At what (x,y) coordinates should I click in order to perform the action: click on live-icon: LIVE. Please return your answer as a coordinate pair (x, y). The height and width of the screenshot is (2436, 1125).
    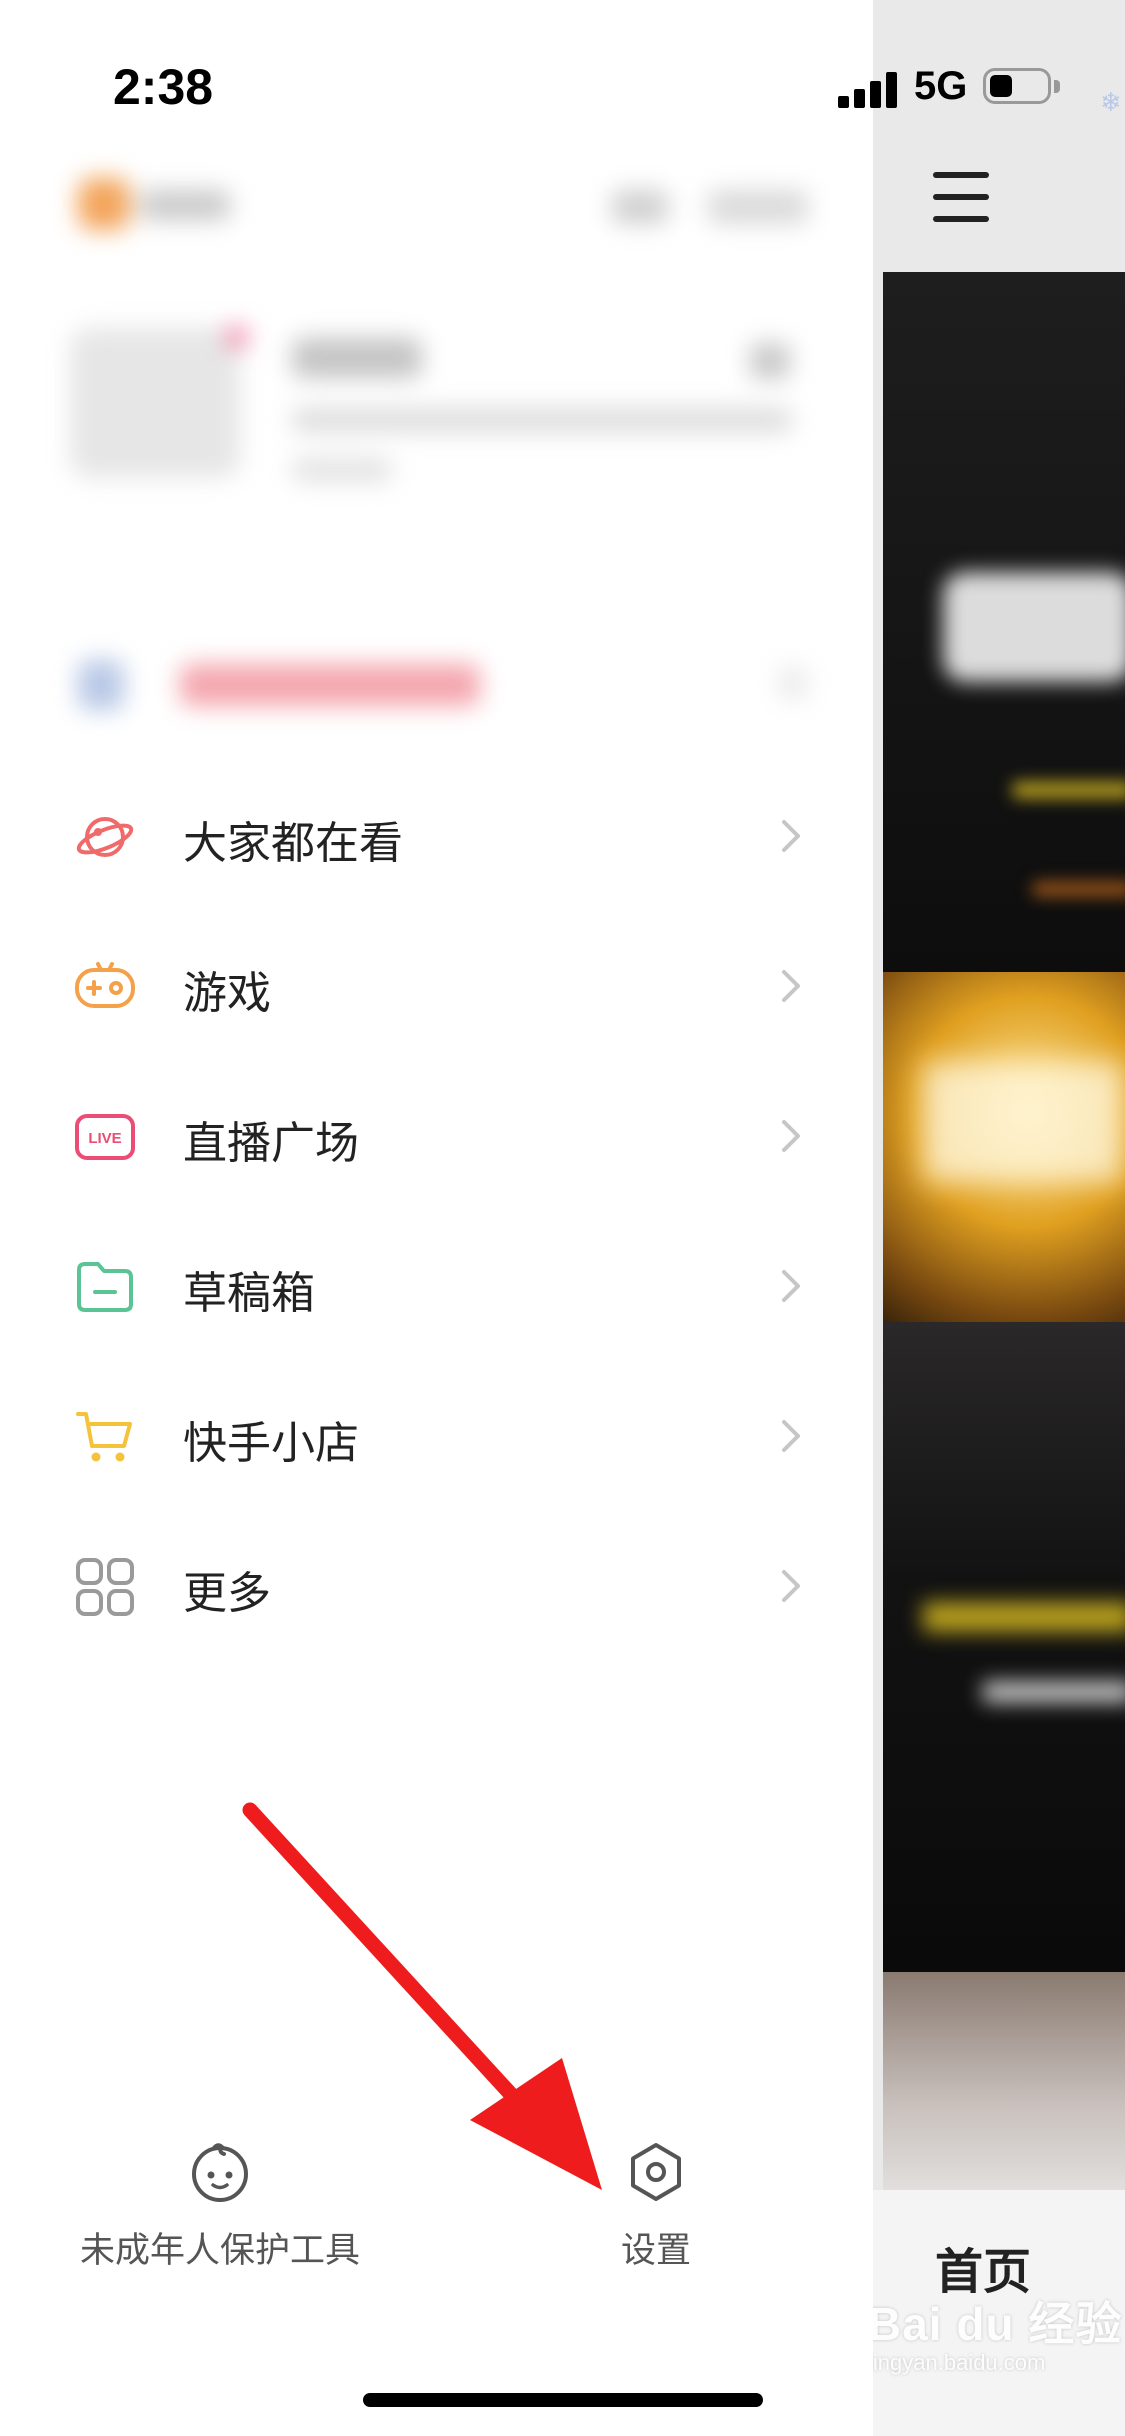
    Looking at the image, I should click on (105, 1137).